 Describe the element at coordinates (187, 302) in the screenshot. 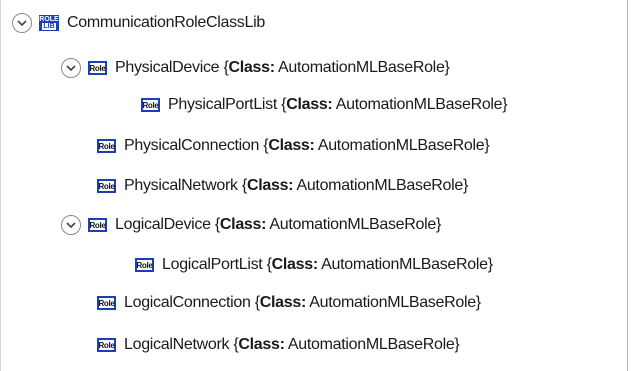

I see `role-name: LogicalConnection` at that location.